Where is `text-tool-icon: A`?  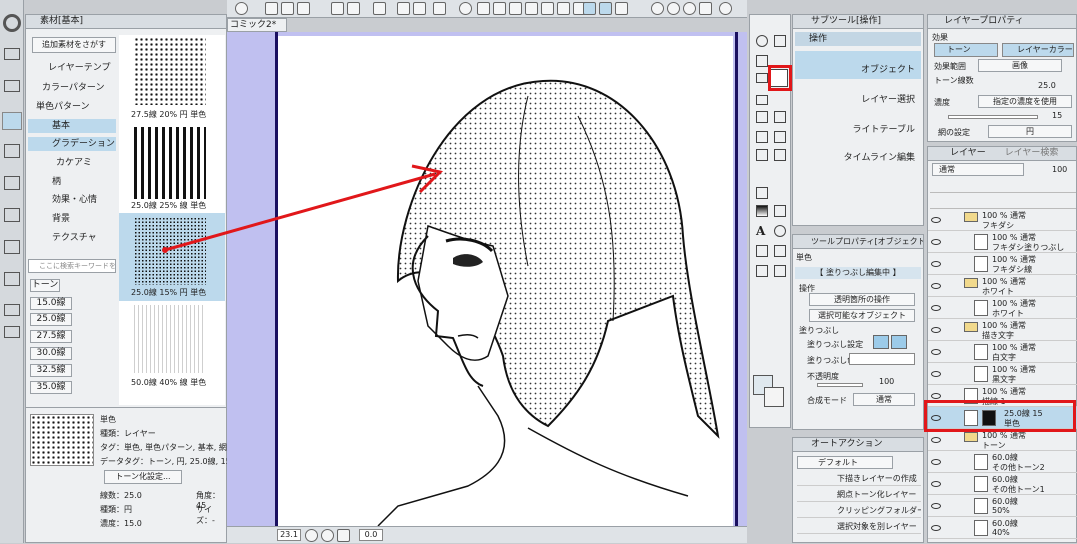
text-tool-icon: A is located at coordinates (762, 231).